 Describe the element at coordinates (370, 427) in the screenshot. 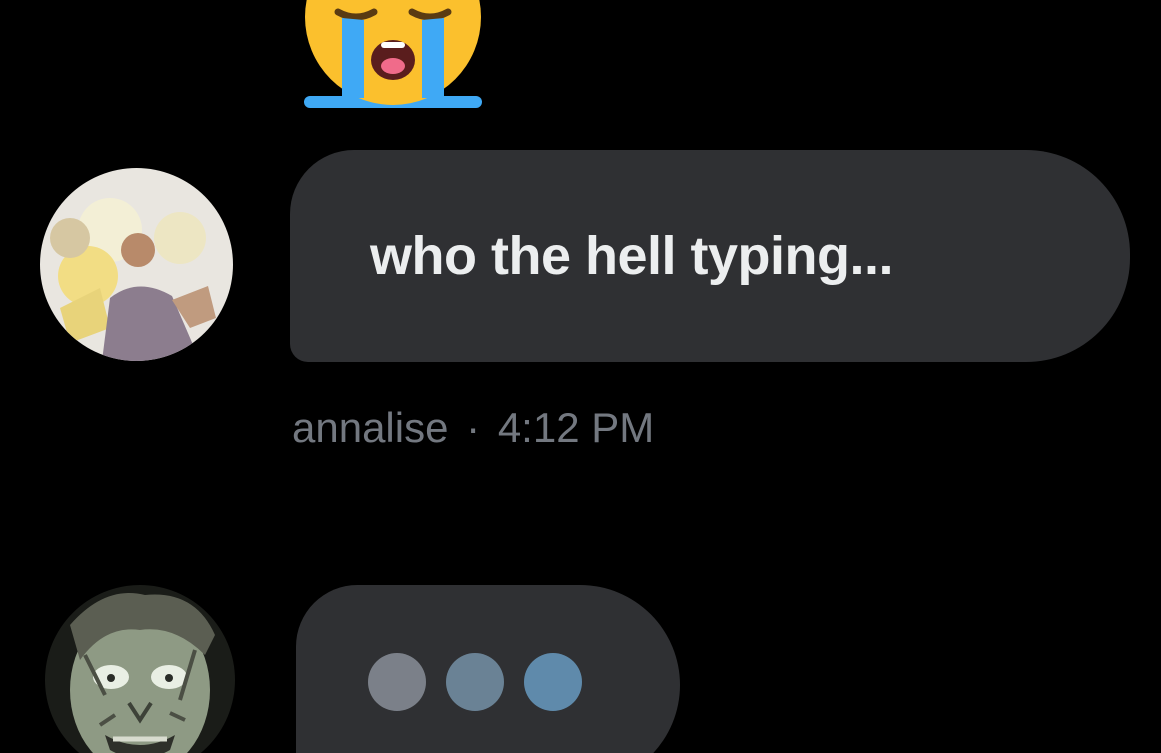

I see `sender-name: annalise` at that location.